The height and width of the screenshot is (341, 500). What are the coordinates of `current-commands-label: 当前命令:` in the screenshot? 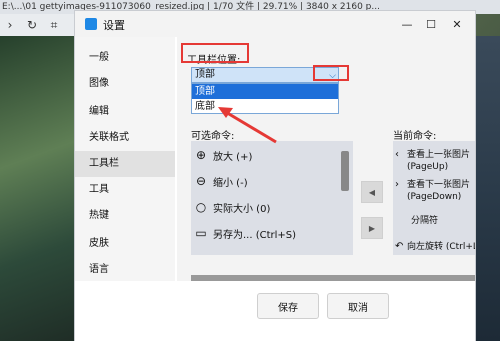 It's located at (415, 136).